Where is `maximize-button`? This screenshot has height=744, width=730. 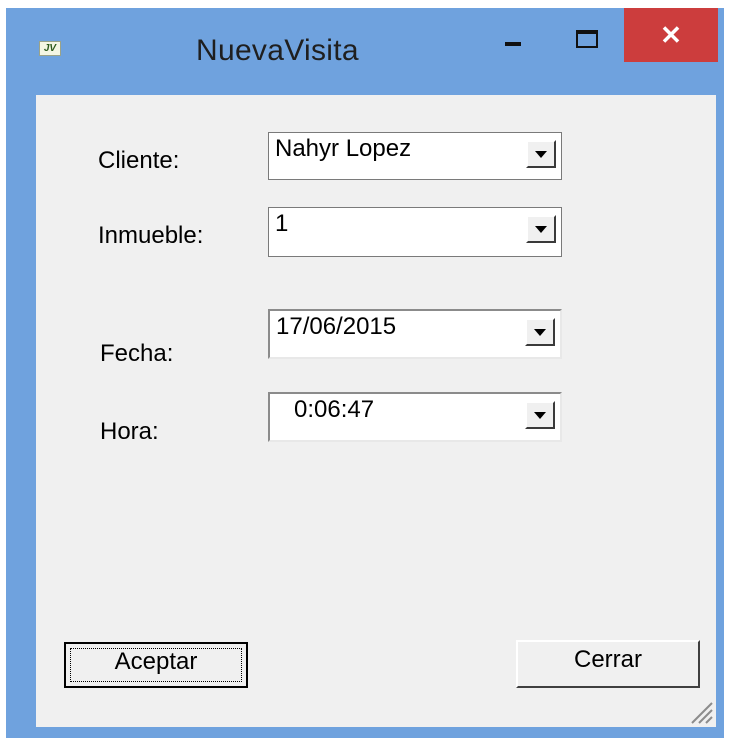 maximize-button is located at coordinates (587, 35).